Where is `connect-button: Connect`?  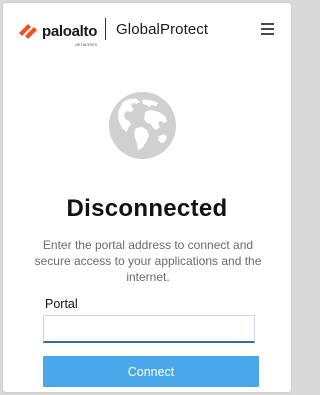 connect-button: Connect is located at coordinates (151, 371).